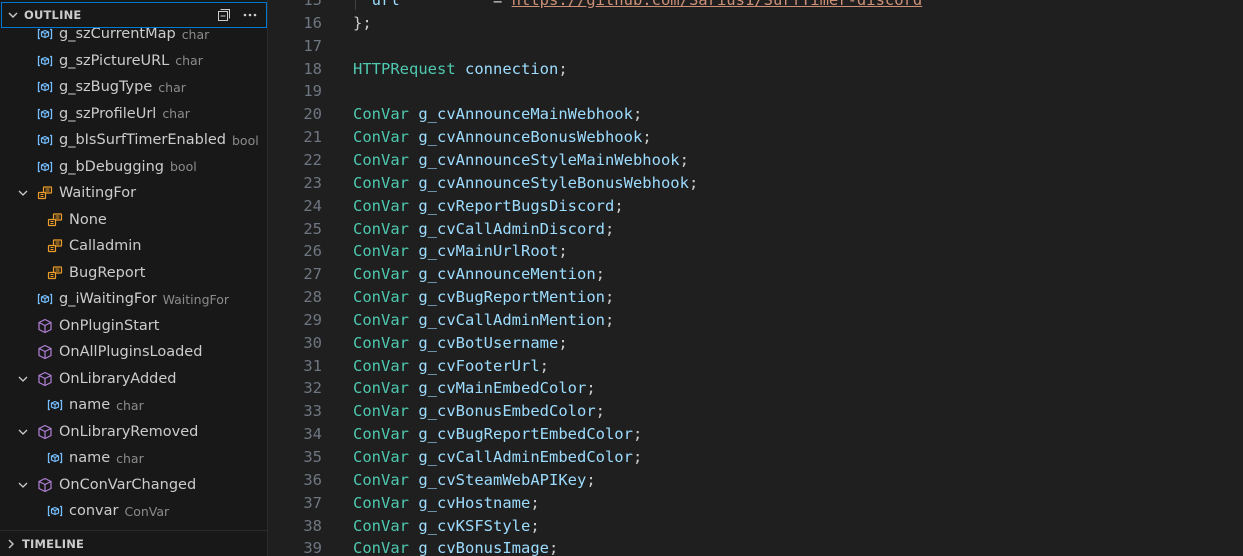 The width and height of the screenshot is (1243, 556). Describe the element at coordinates (755, 480) in the screenshot. I see `code-line: 36 ConVar g_cvSteamWebAPIKey;` at that location.